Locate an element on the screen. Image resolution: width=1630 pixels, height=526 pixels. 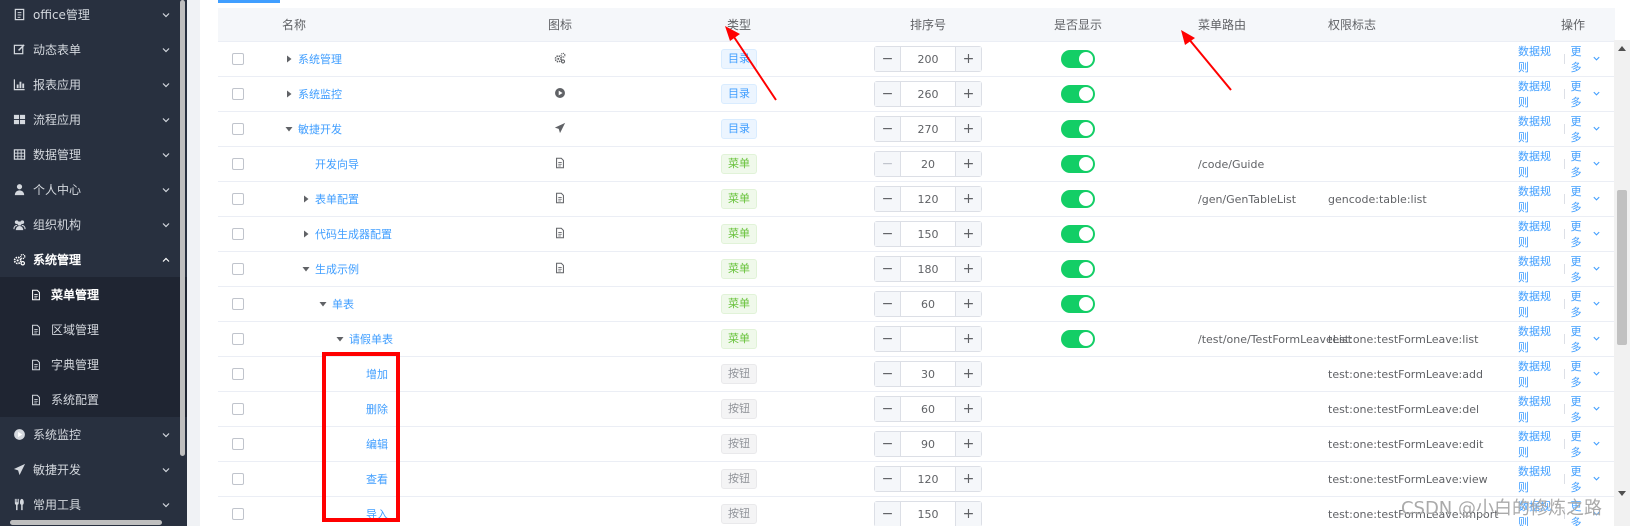
sort-input: 260 is located at coordinates (928, 94).